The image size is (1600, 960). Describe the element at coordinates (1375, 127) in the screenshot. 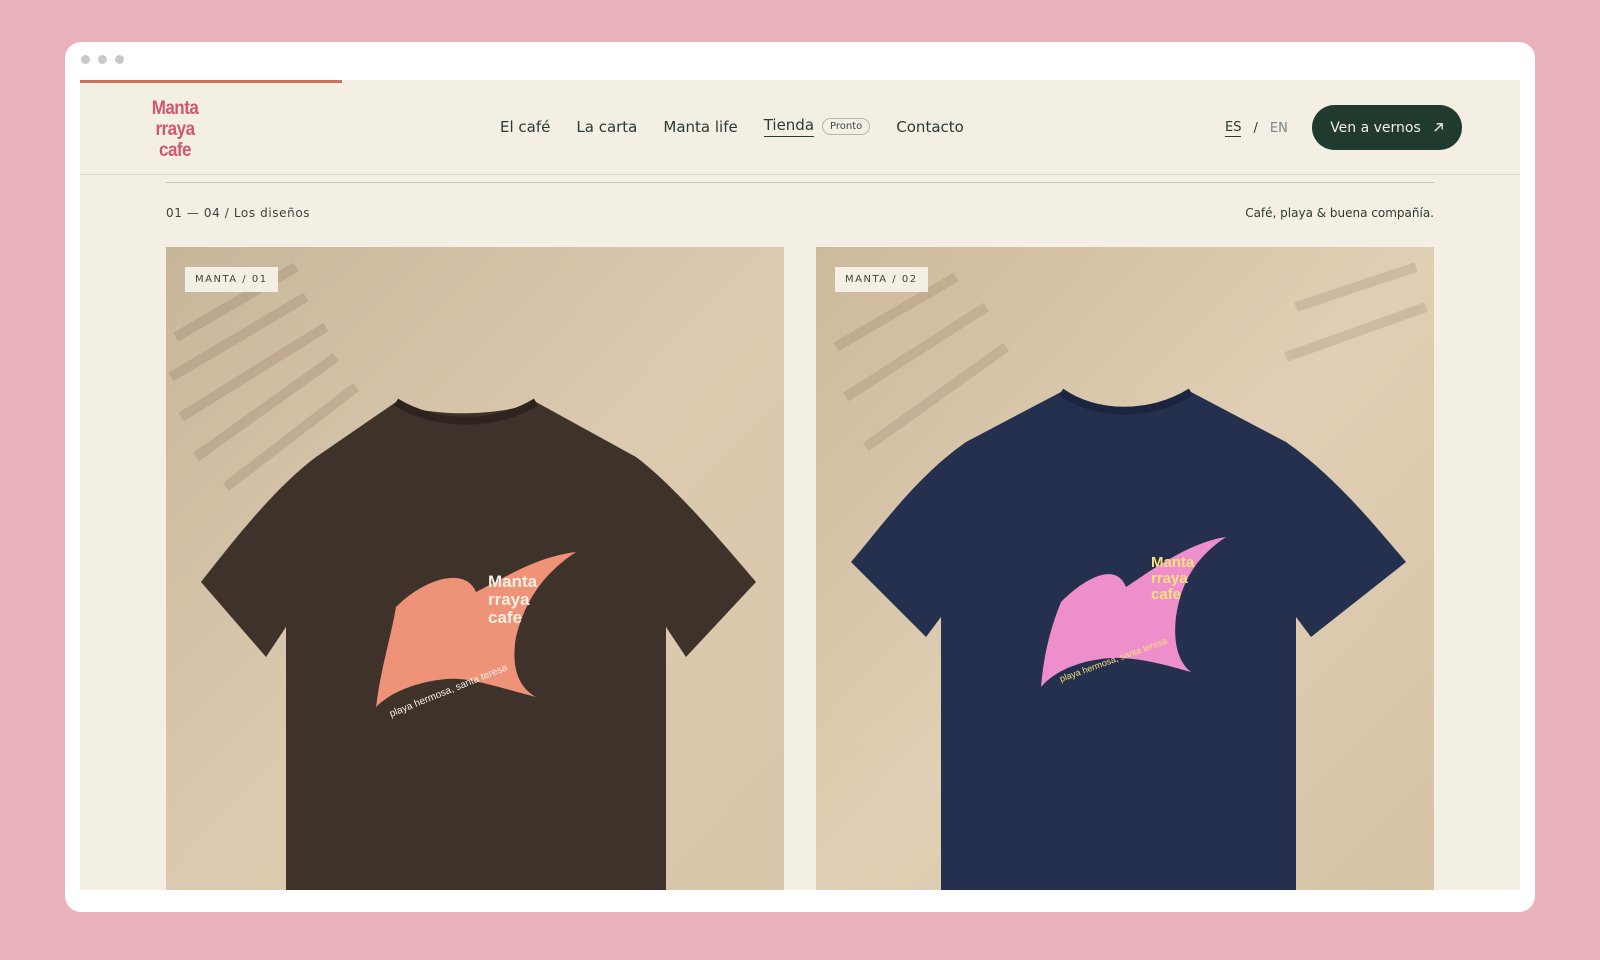

I see `visit-us-label: Ven a vernos` at that location.